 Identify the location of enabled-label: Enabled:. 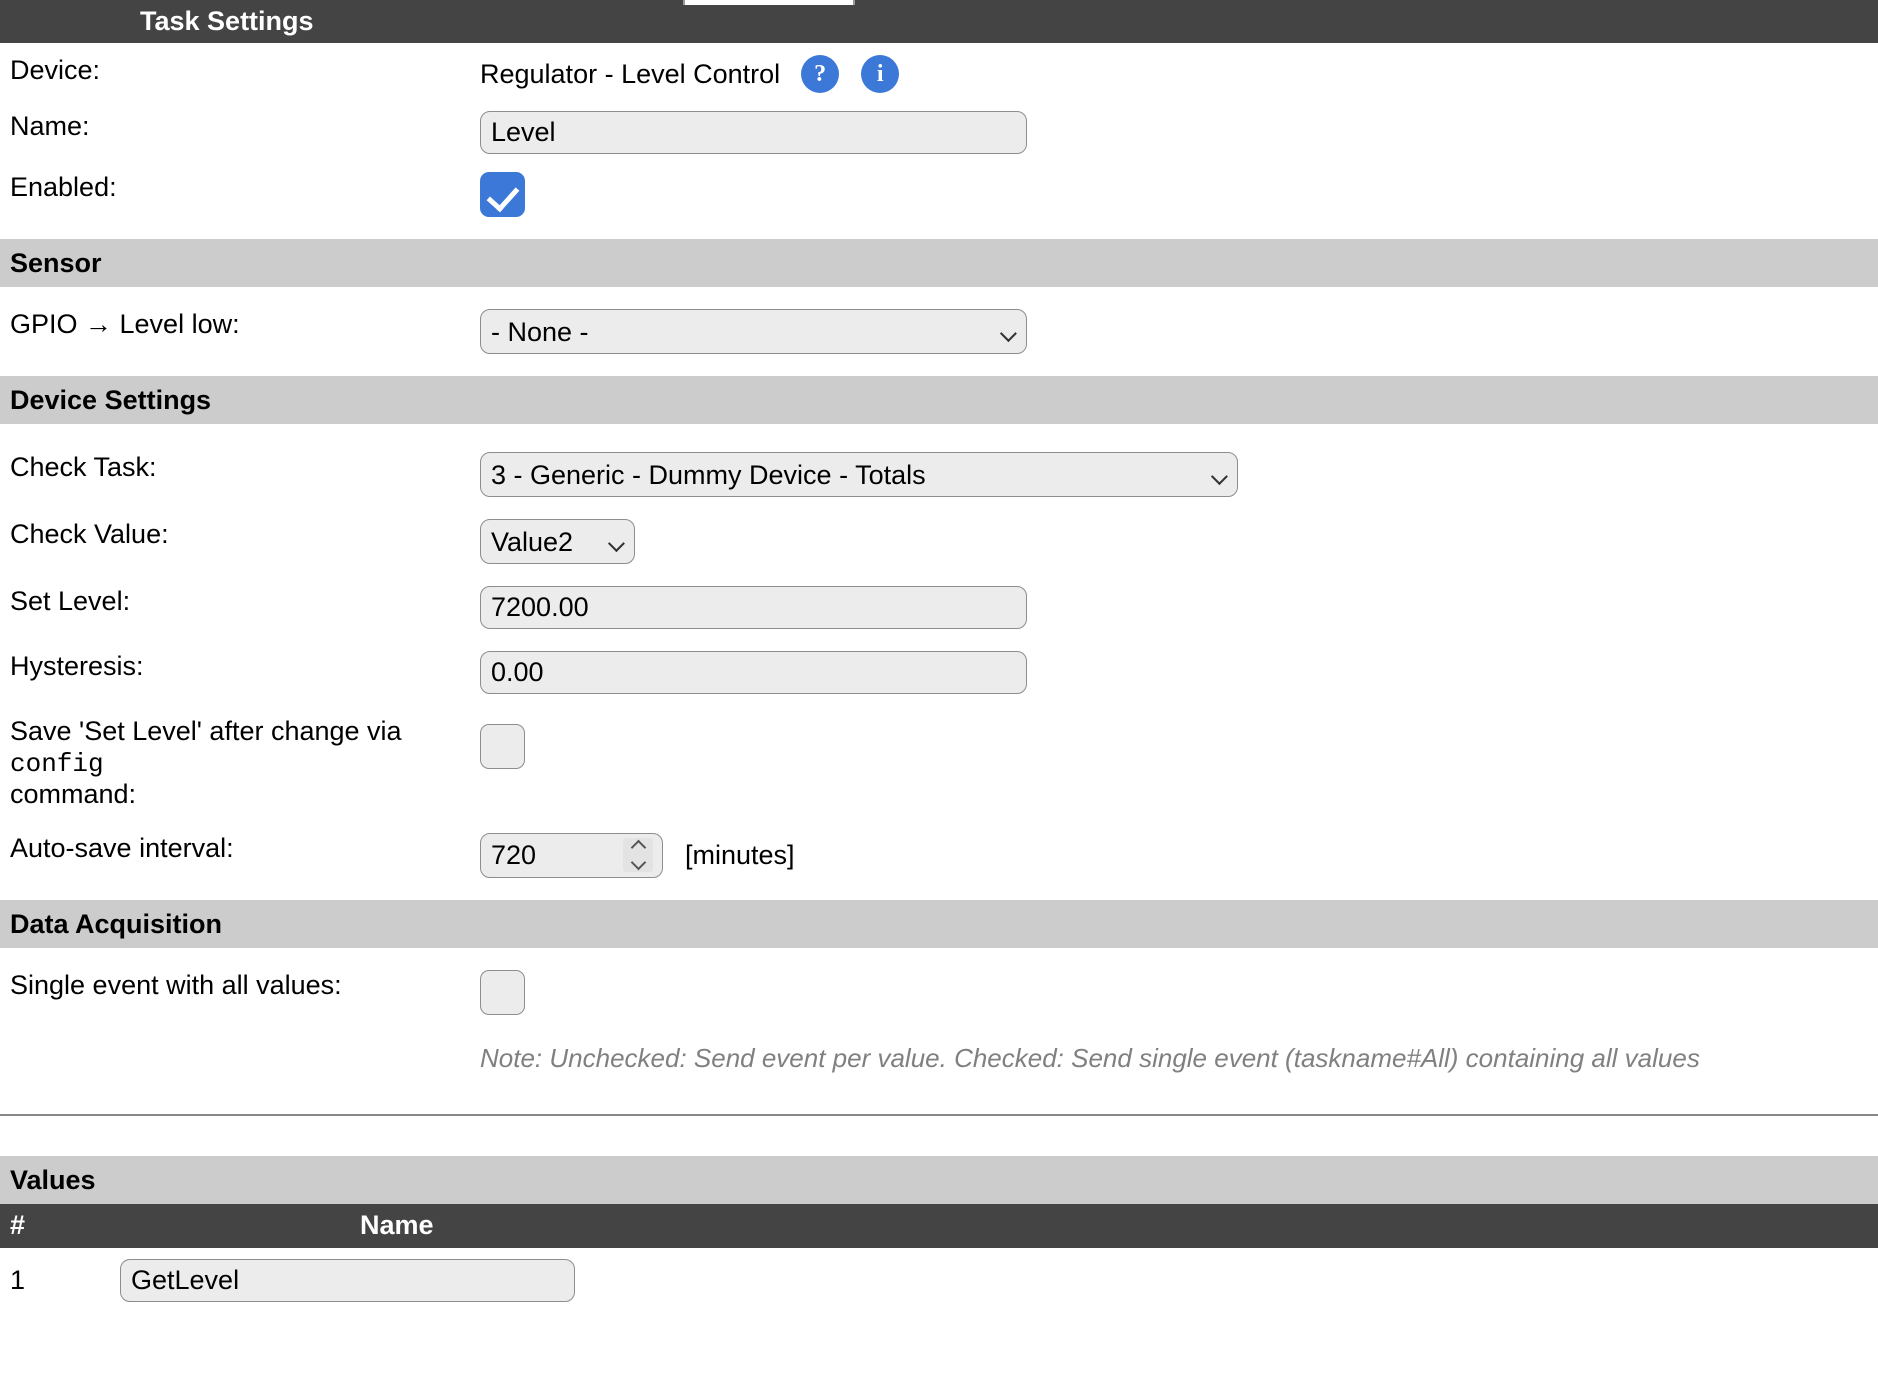
(63, 187).